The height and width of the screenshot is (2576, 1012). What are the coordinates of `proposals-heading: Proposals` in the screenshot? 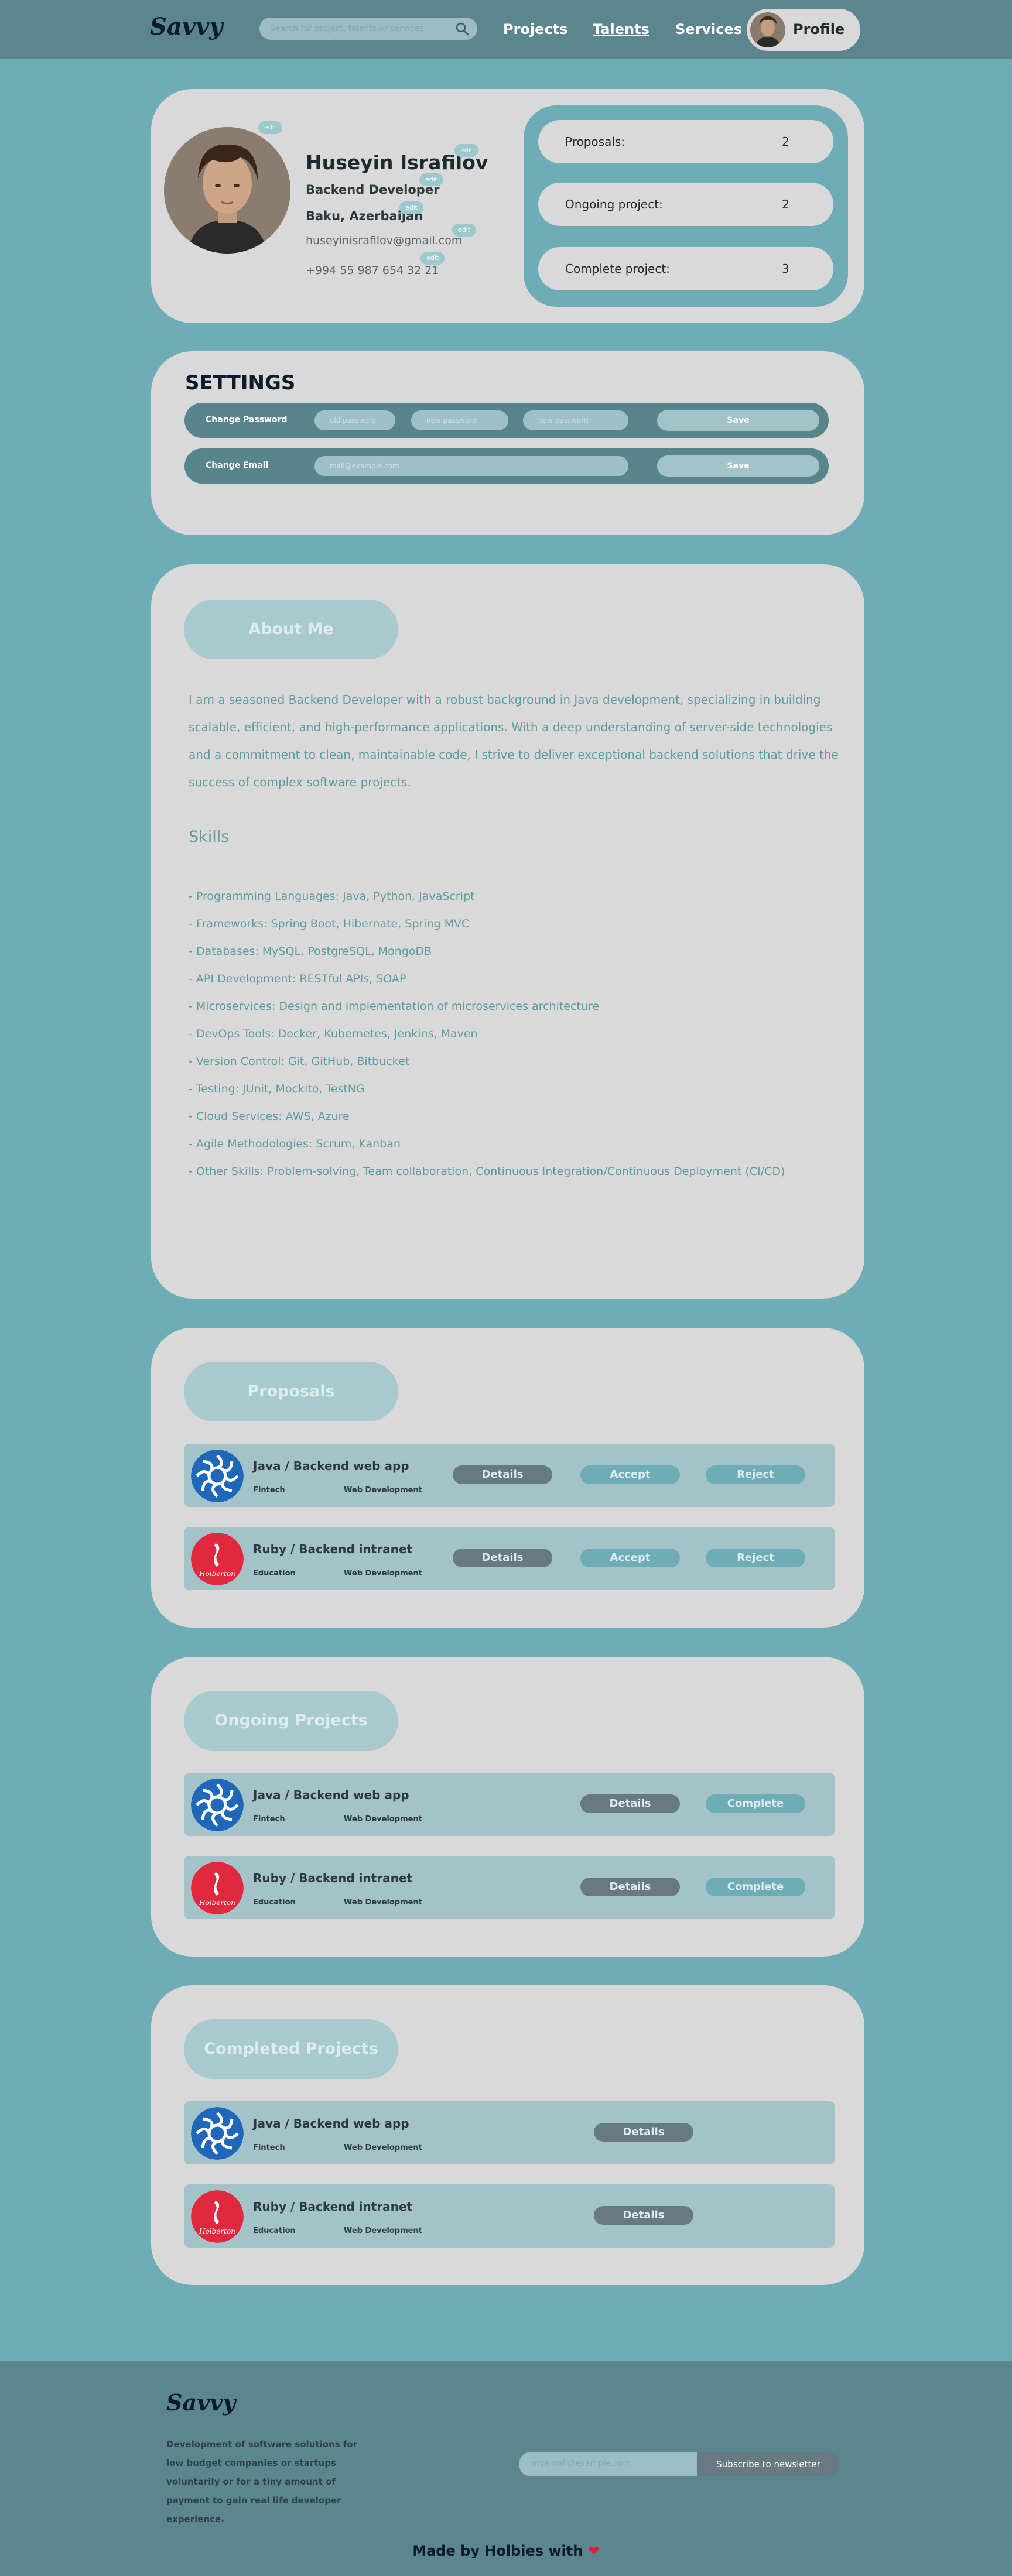 It's located at (291, 1391).